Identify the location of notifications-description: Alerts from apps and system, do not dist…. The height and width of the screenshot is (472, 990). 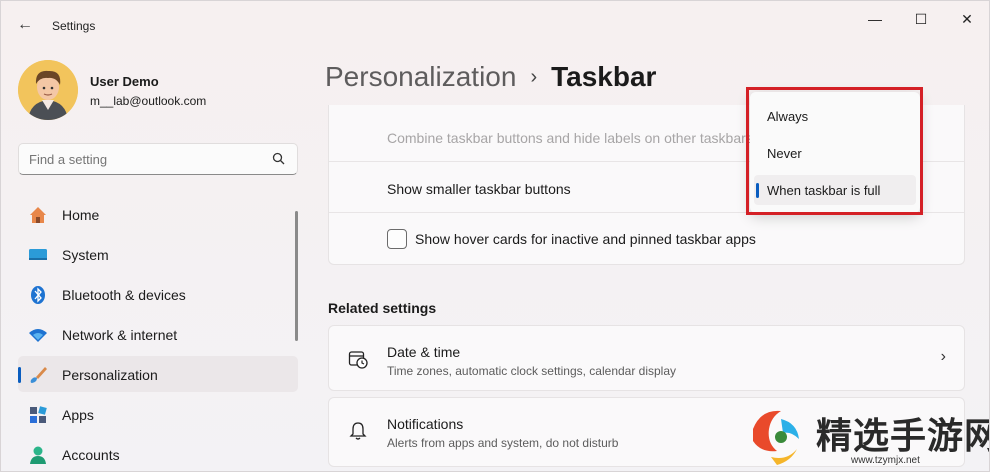
(503, 443).